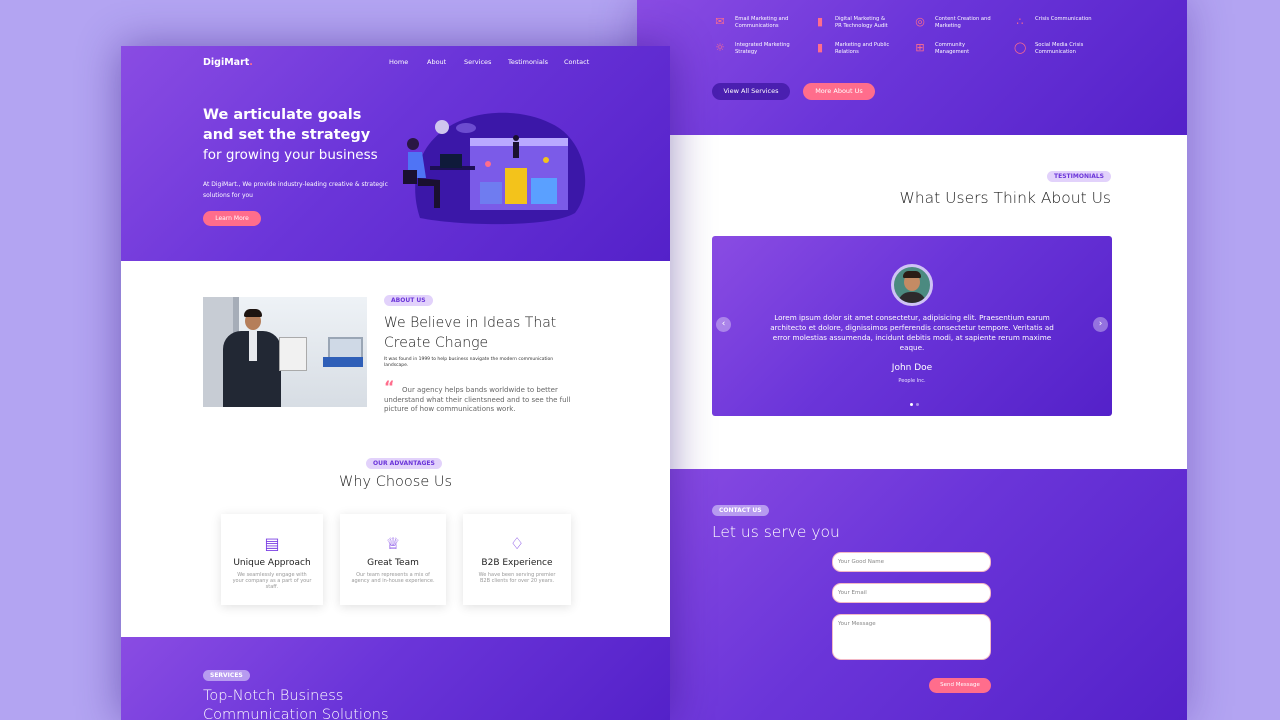 This screenshot has height=720, width=1280. I want to click on contact-badge: Contact Us, so click(740, 510).